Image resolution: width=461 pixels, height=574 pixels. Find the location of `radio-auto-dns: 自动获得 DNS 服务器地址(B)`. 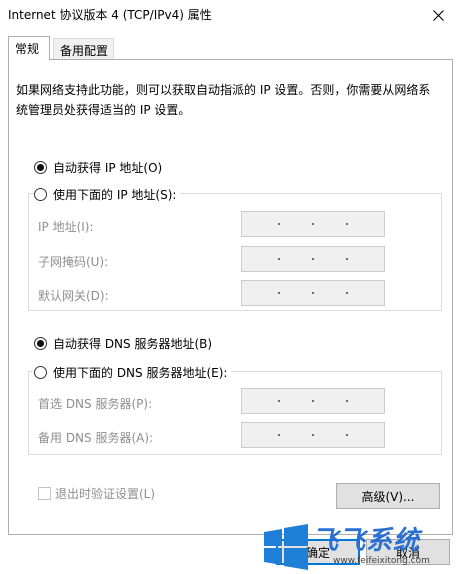

radio-auto-dns: 自动获得 DNS 服务器地址(B) is located at coordinates (125, 343).